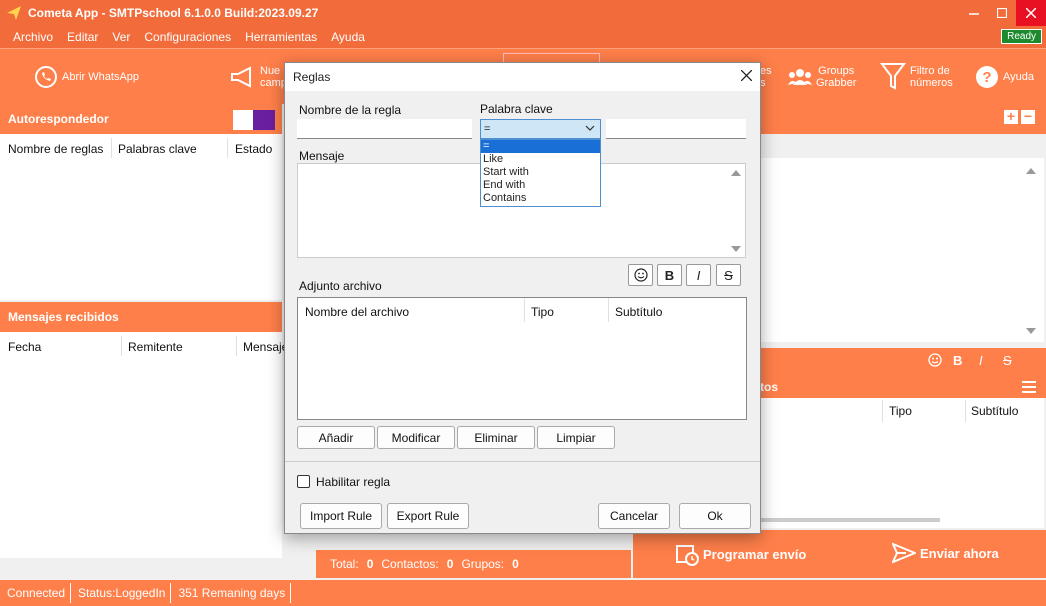  What do you see at coordinates (715, 516) in the screenshot?
I see `ok-button: Ok` at bounding box center [715, 516].